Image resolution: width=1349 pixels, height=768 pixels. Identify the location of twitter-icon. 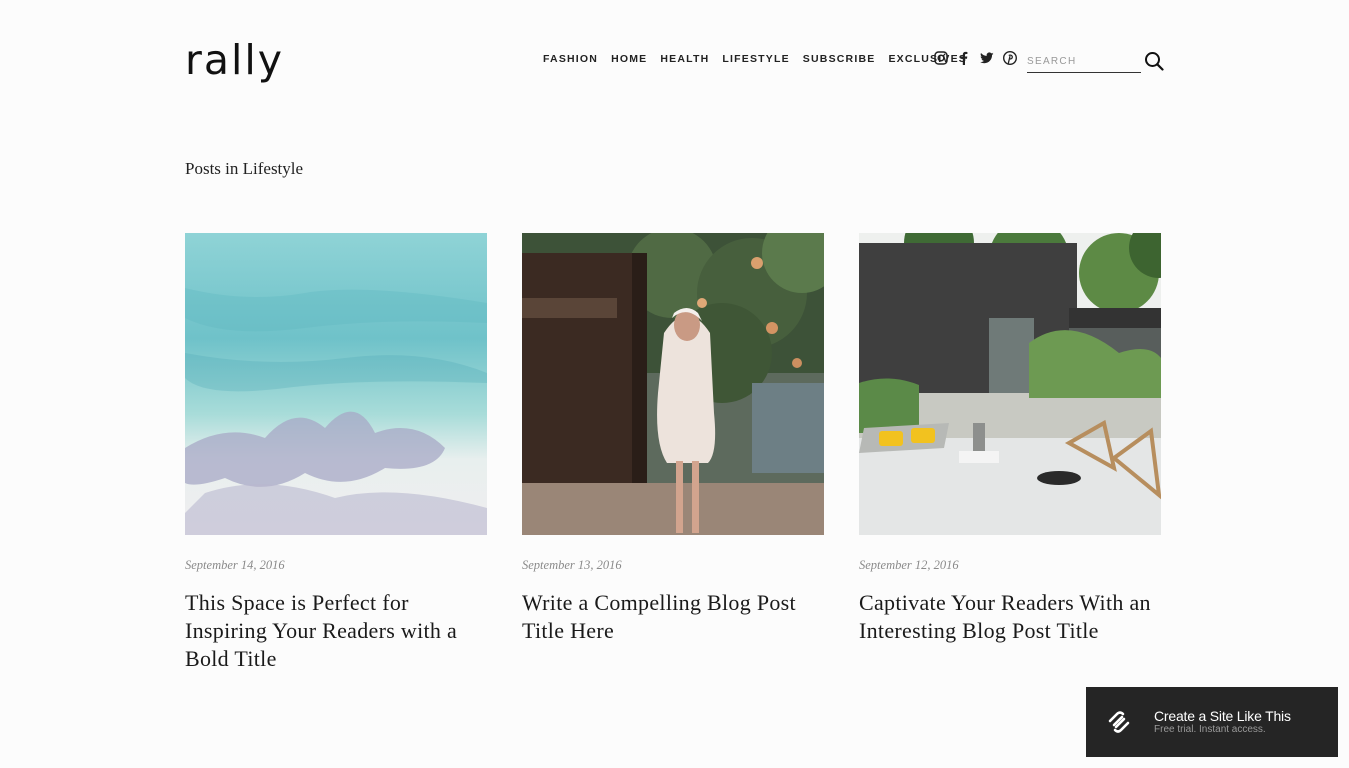
(987, 58).